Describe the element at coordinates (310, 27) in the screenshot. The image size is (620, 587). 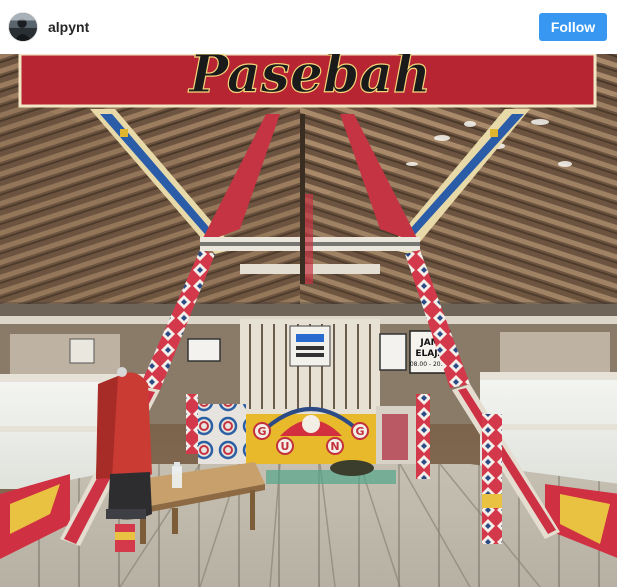
I see `post-header: alpynt Follow` at that location.